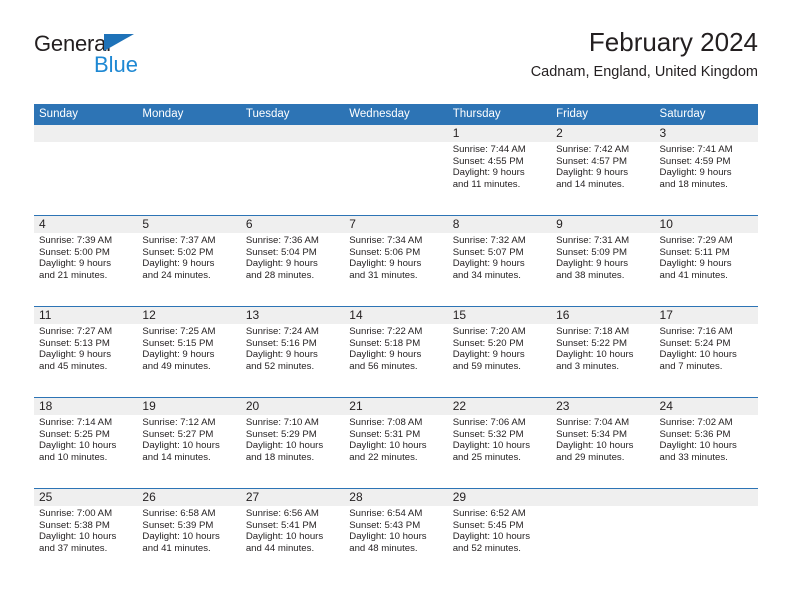  Describe the element at coordinates (383, 275) in the screenshot. I see `daylight-duration-line2: and 31 minutes.` at that location.